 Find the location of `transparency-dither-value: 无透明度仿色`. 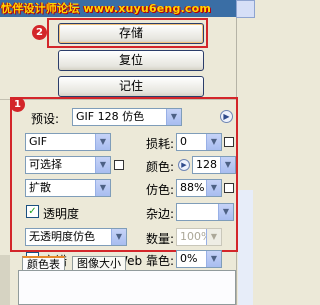

transparency-dither-value: 无透明度仿色 is located at coordinates (62, 236).